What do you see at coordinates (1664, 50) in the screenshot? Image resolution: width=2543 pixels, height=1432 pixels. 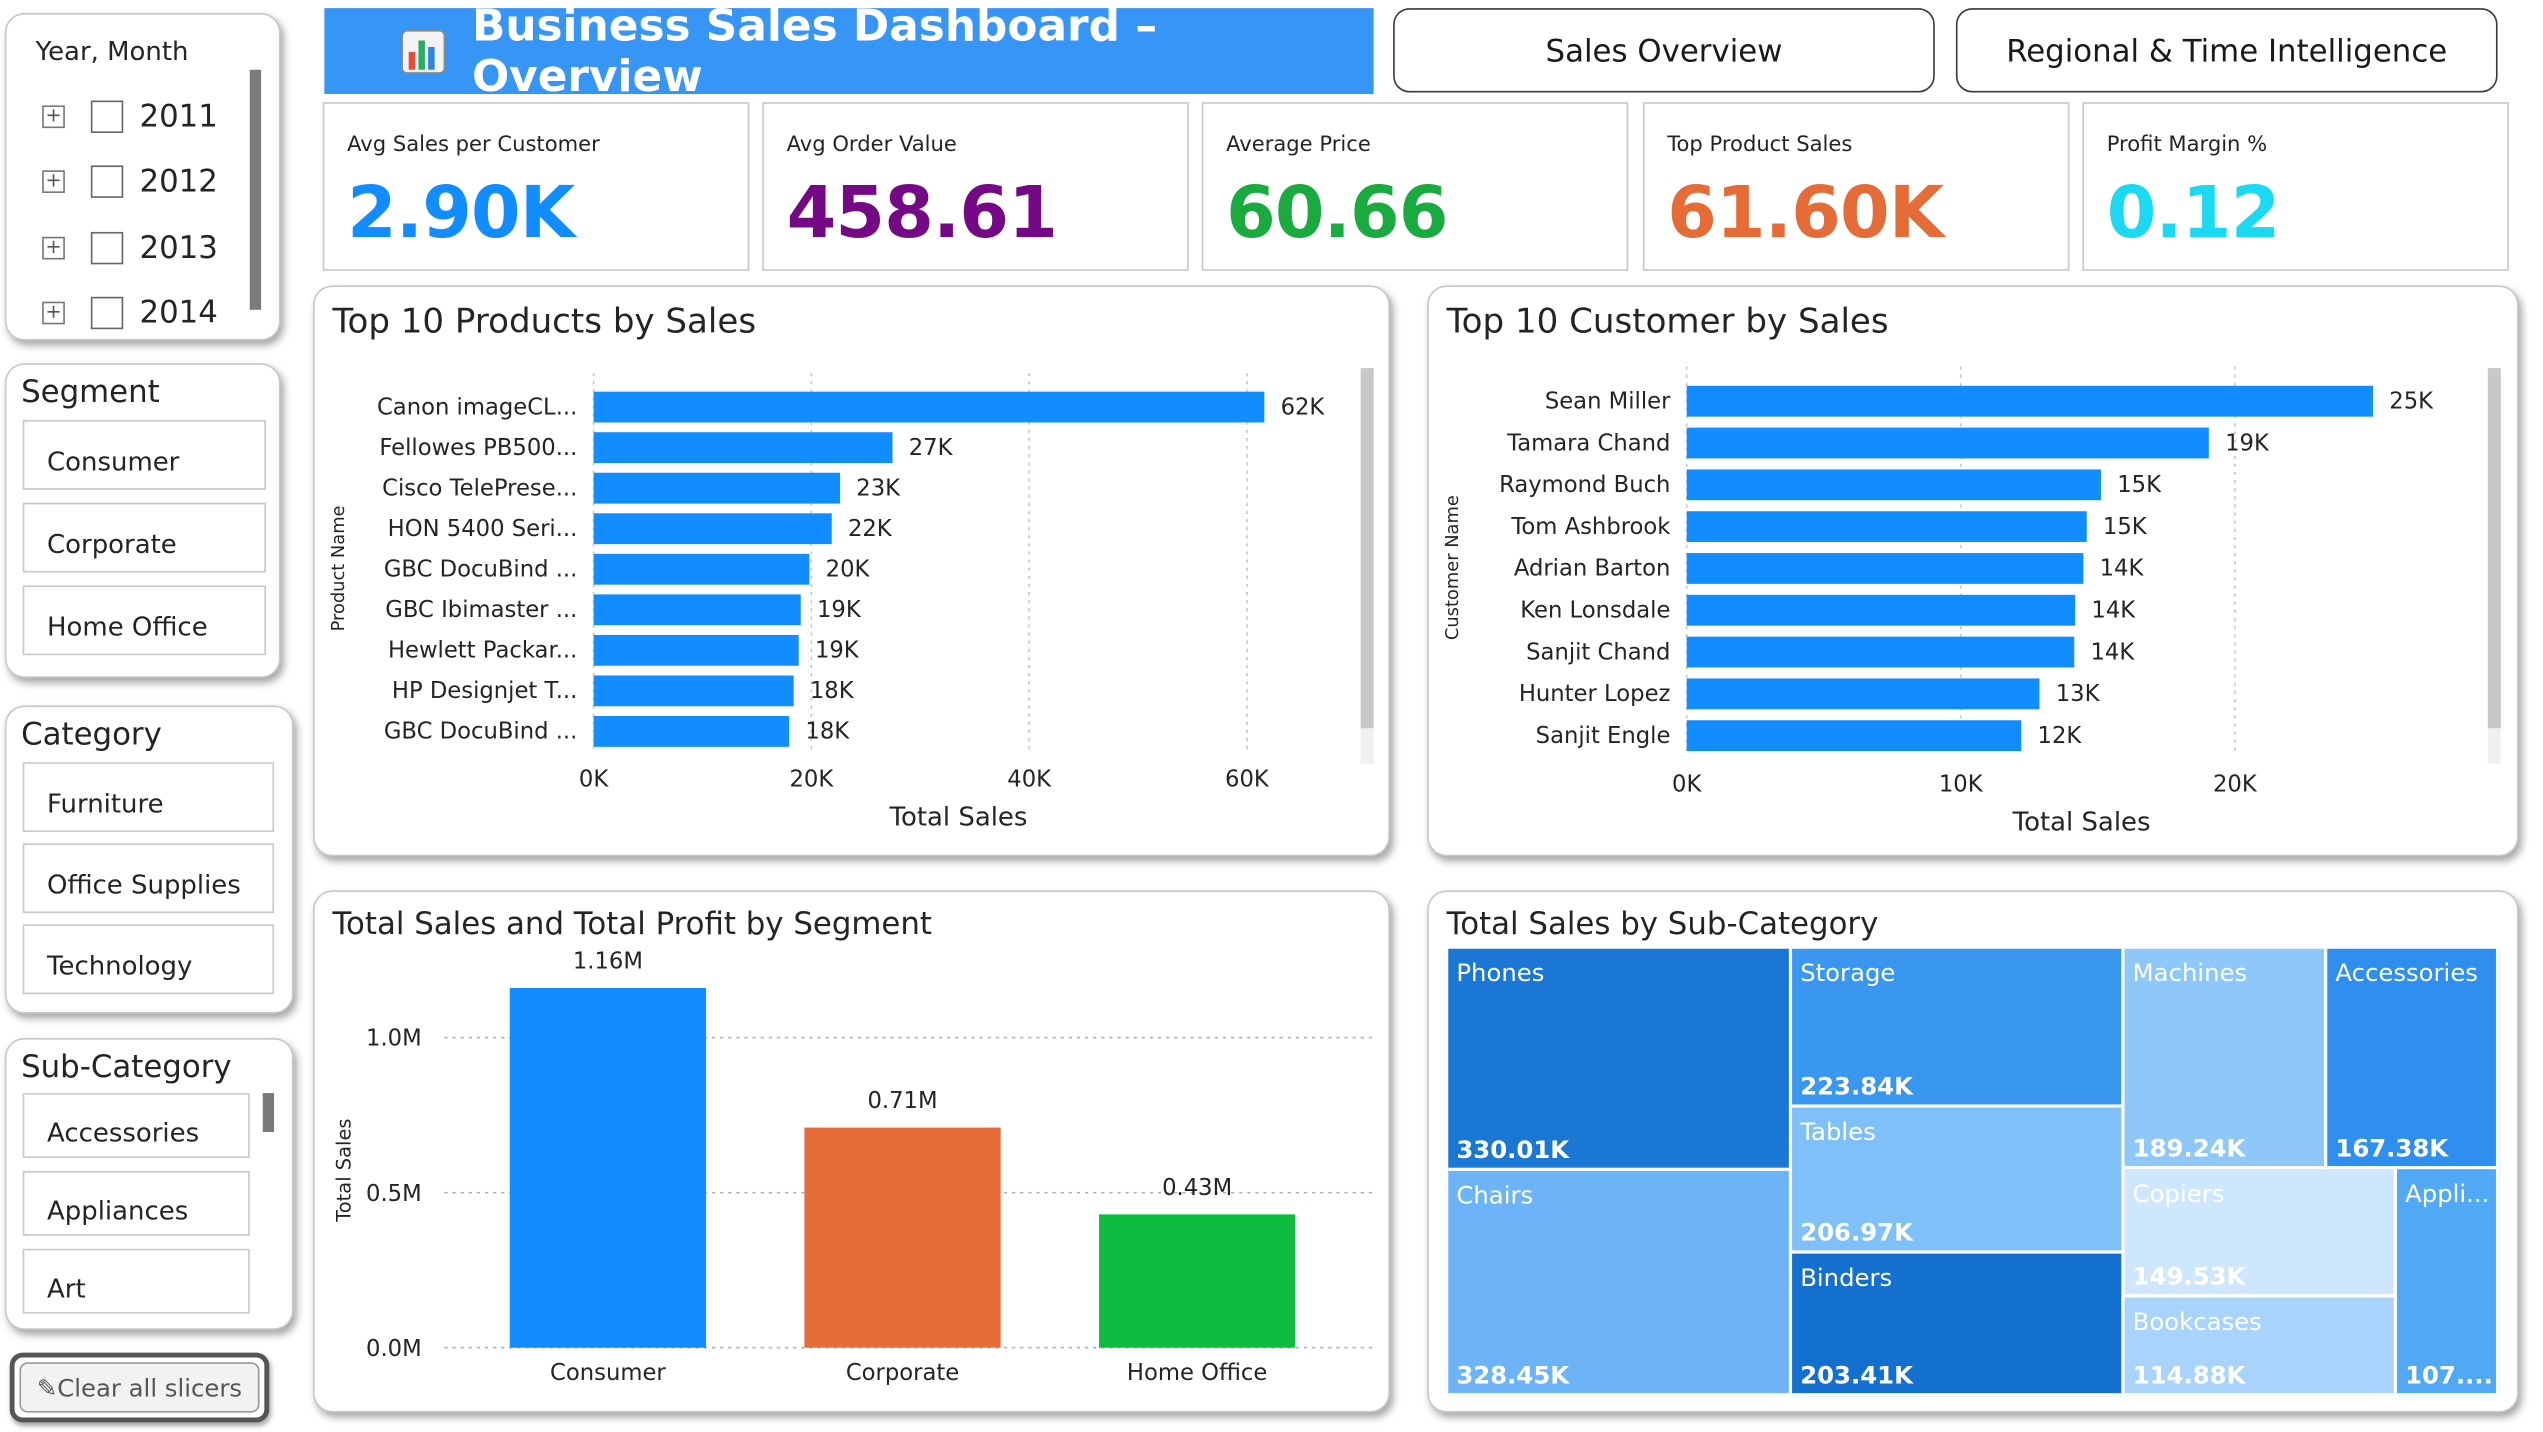 I see `sales-overview-button: Sales Overview` at bounding box center [1664, 50].